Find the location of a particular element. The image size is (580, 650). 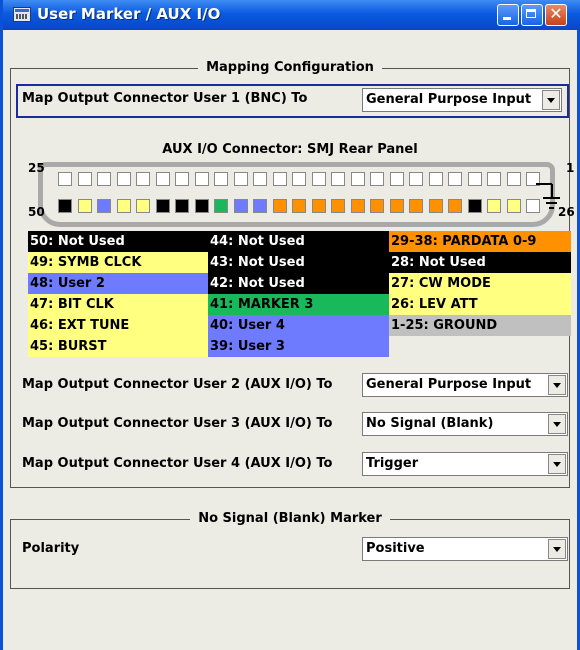

legend-item: 42: Not Used is located at coordinates (298, 283).